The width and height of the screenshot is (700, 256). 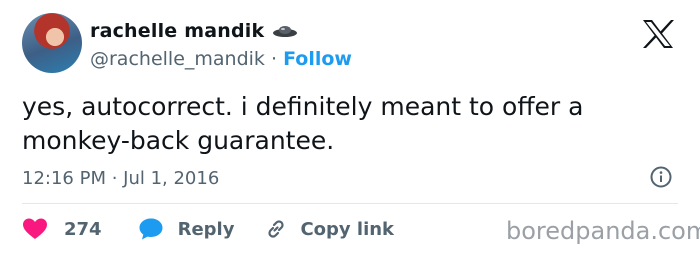 I want to click on reply-bubble-icon, so click(x=151, y=229).